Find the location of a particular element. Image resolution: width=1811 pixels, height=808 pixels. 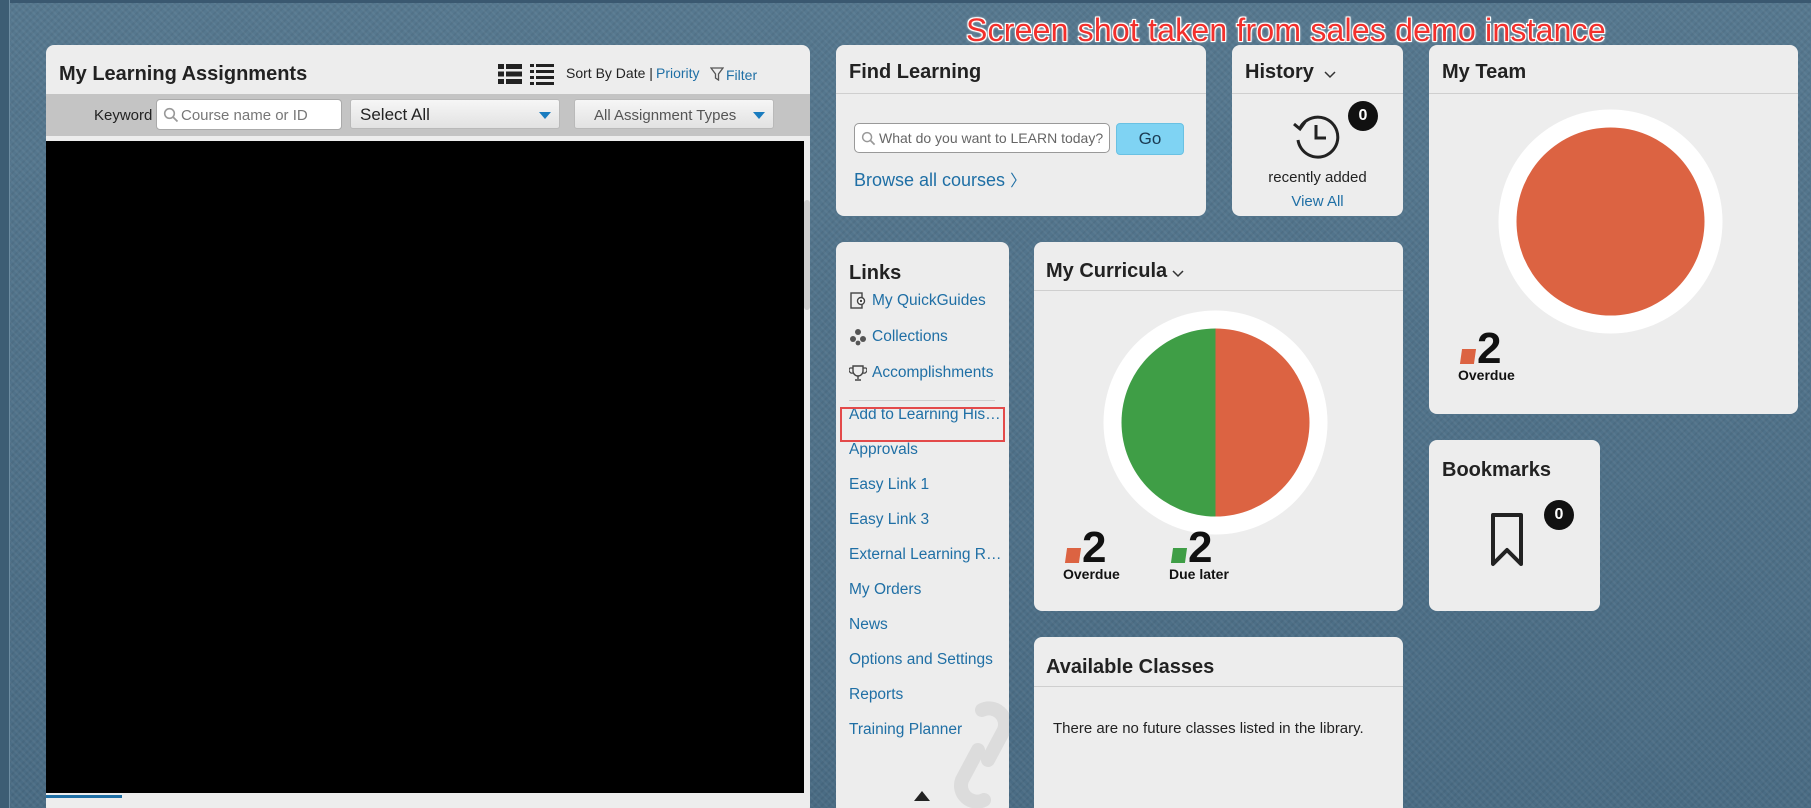

highlight-box is located at coordinates (922, 424).